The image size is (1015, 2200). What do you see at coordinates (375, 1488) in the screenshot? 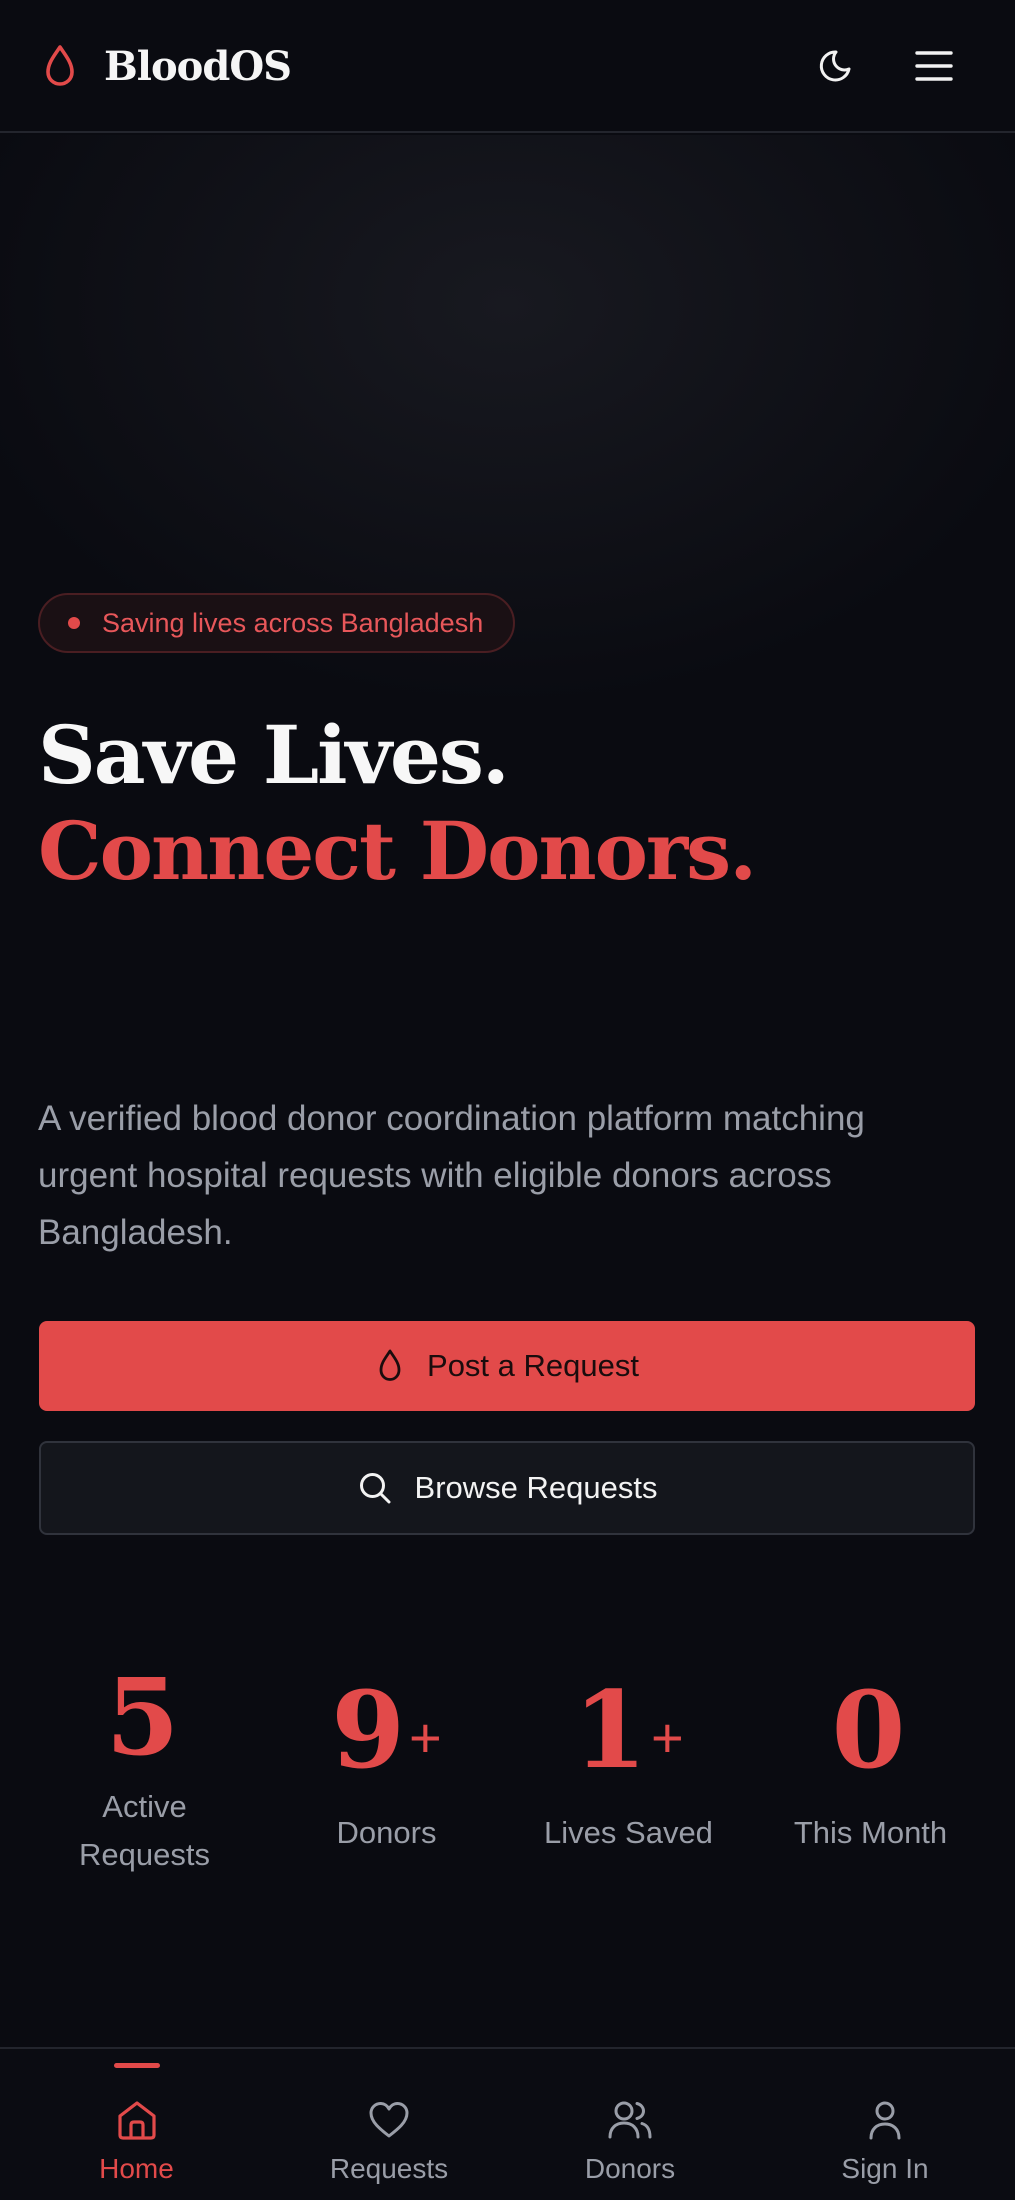
I see `search-icon` at bounding box center [375, 1488].